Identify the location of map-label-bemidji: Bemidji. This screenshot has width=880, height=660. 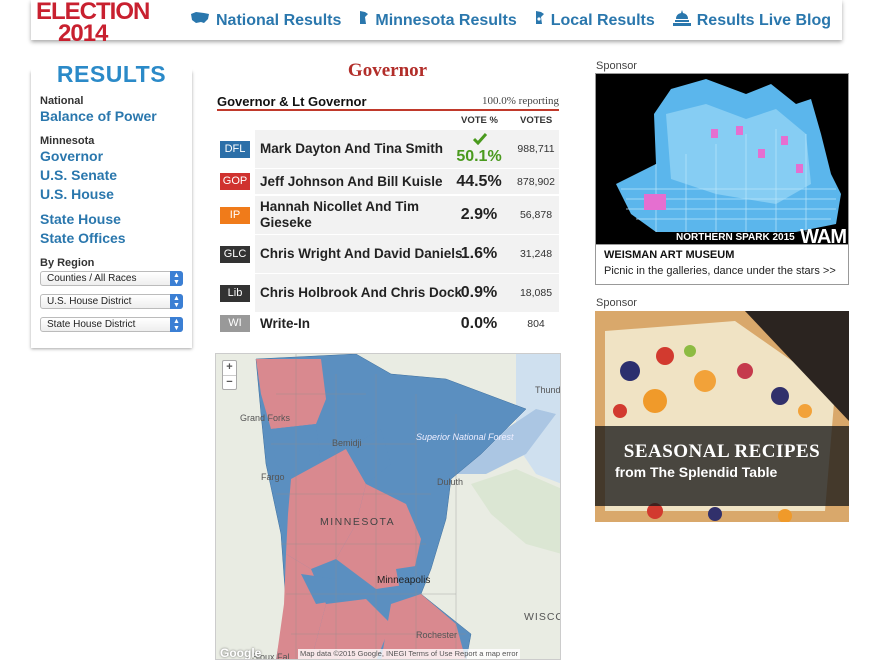
(347, 443).